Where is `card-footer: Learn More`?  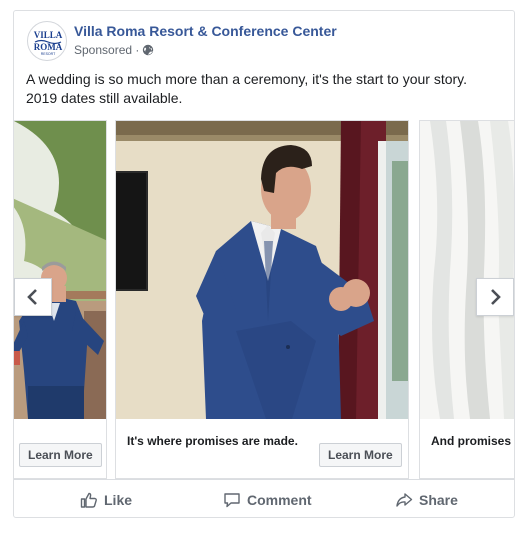 card-footer: Learn More is located at coordinates (60, 448).